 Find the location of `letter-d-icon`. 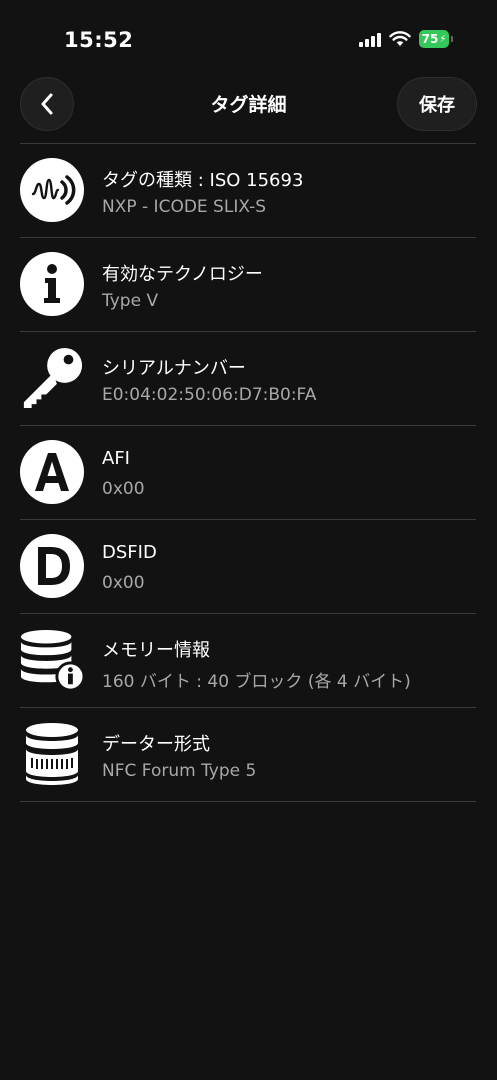

letter-d-icon is located at coordinates (52, 566).